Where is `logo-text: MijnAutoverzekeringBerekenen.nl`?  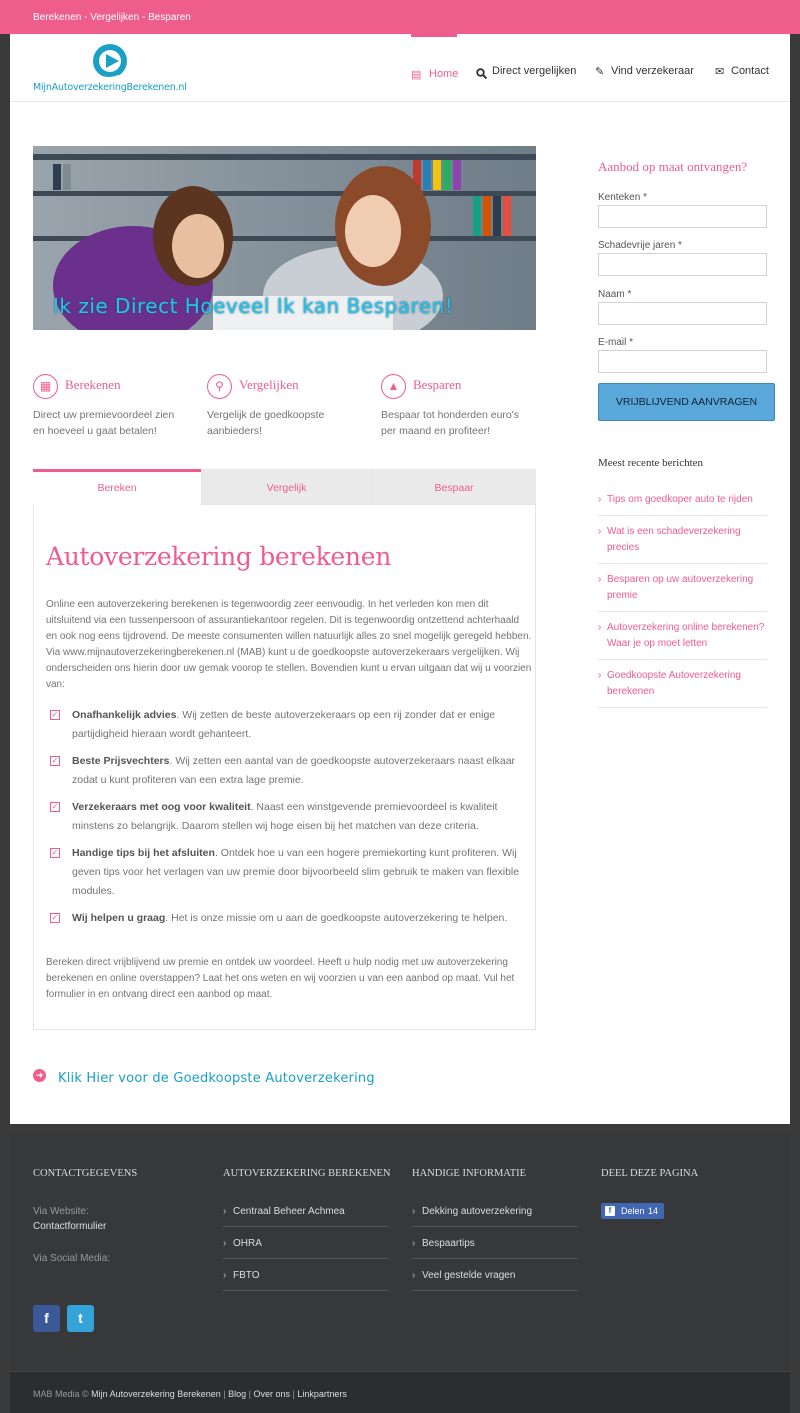 logo-text: MijnAutoverzekeringBerekenen.nl is located at coordinates (110, 87).